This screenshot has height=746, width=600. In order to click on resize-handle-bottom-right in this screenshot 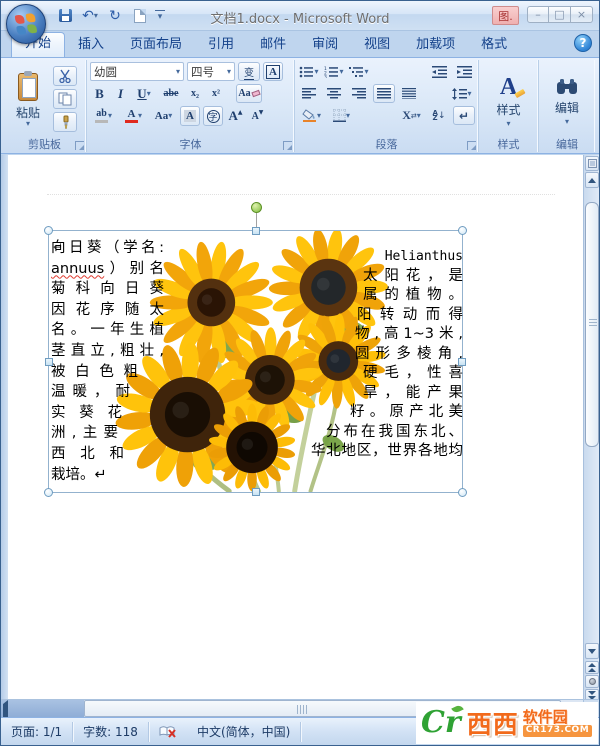, I will do `click(462, 492)`.